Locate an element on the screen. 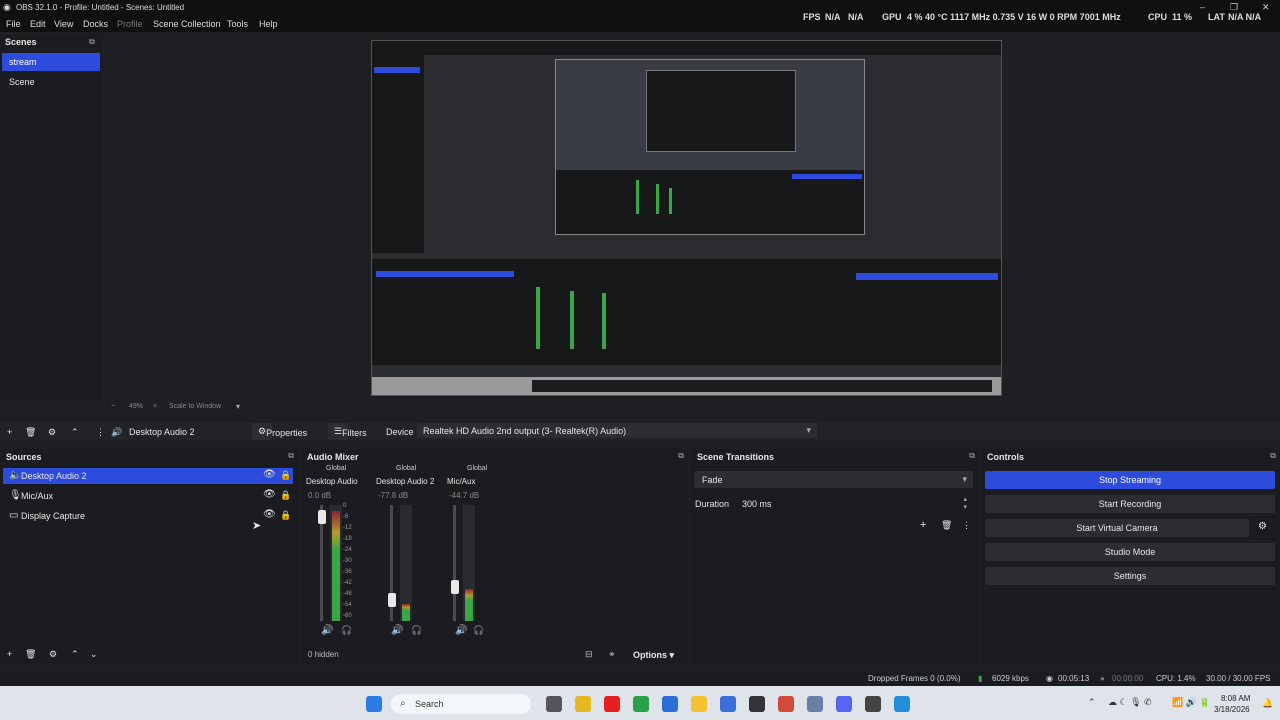 Image resolution: width=1280 pixels, height=720 pixels. options-button: Options ▾ is located at coordinates (653, 655).